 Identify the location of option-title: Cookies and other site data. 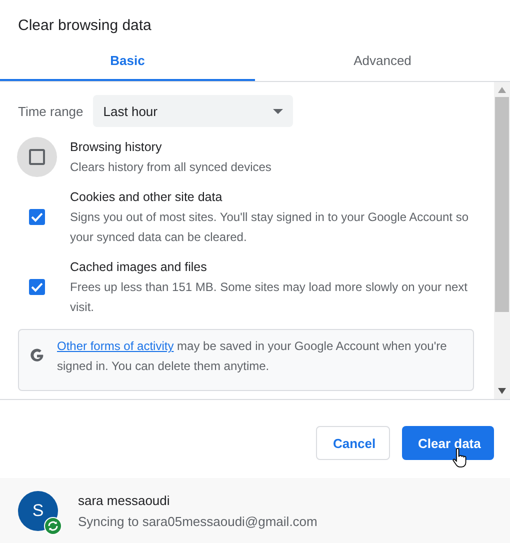
(147, 197).